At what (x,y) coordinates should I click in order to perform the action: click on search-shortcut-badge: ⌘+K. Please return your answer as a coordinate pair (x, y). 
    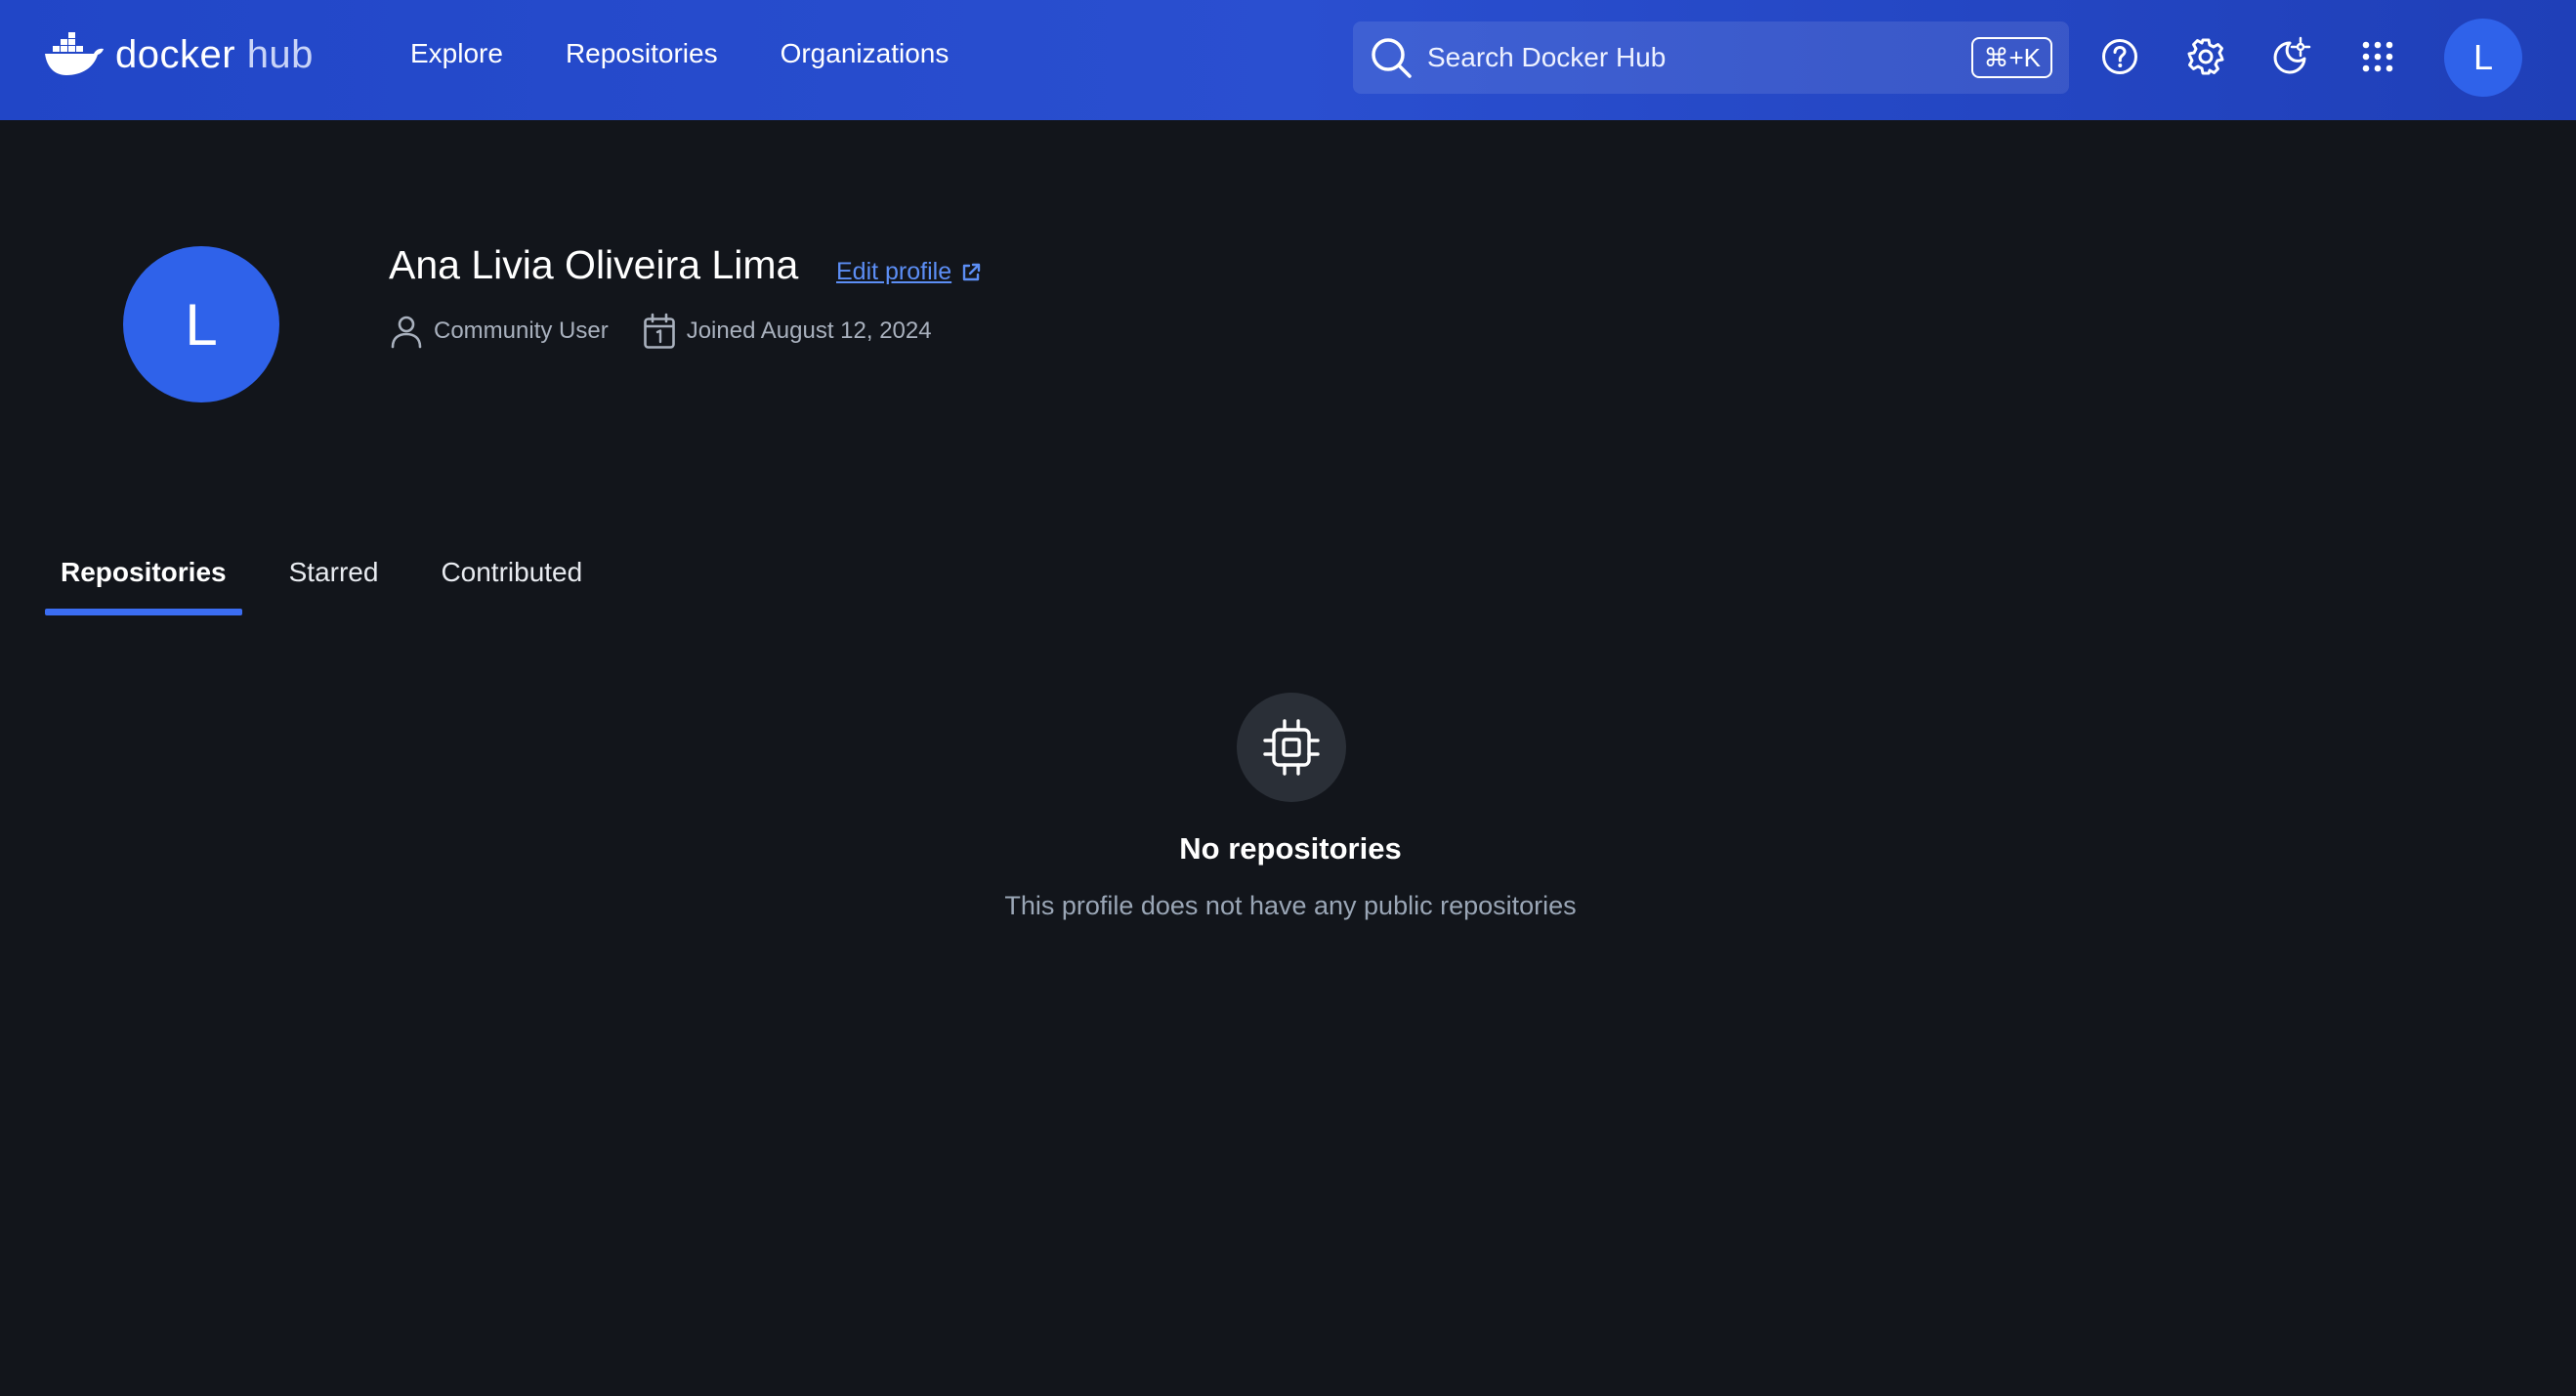
    Looking at the image, I should click on (2011, 57).